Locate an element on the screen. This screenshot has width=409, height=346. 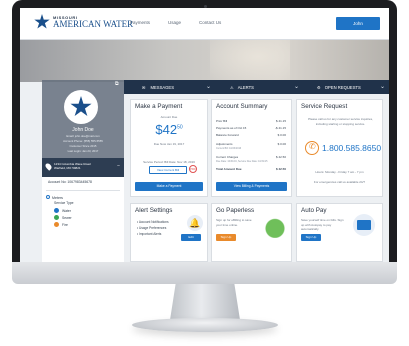
summary-row-label: Balance Forward is located at coordinates (227, 135).